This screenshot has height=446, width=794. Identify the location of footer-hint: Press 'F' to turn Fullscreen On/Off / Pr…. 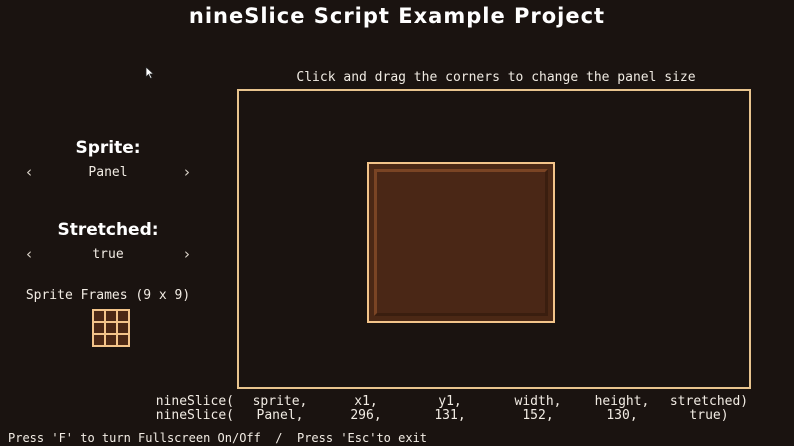
(218, 438).